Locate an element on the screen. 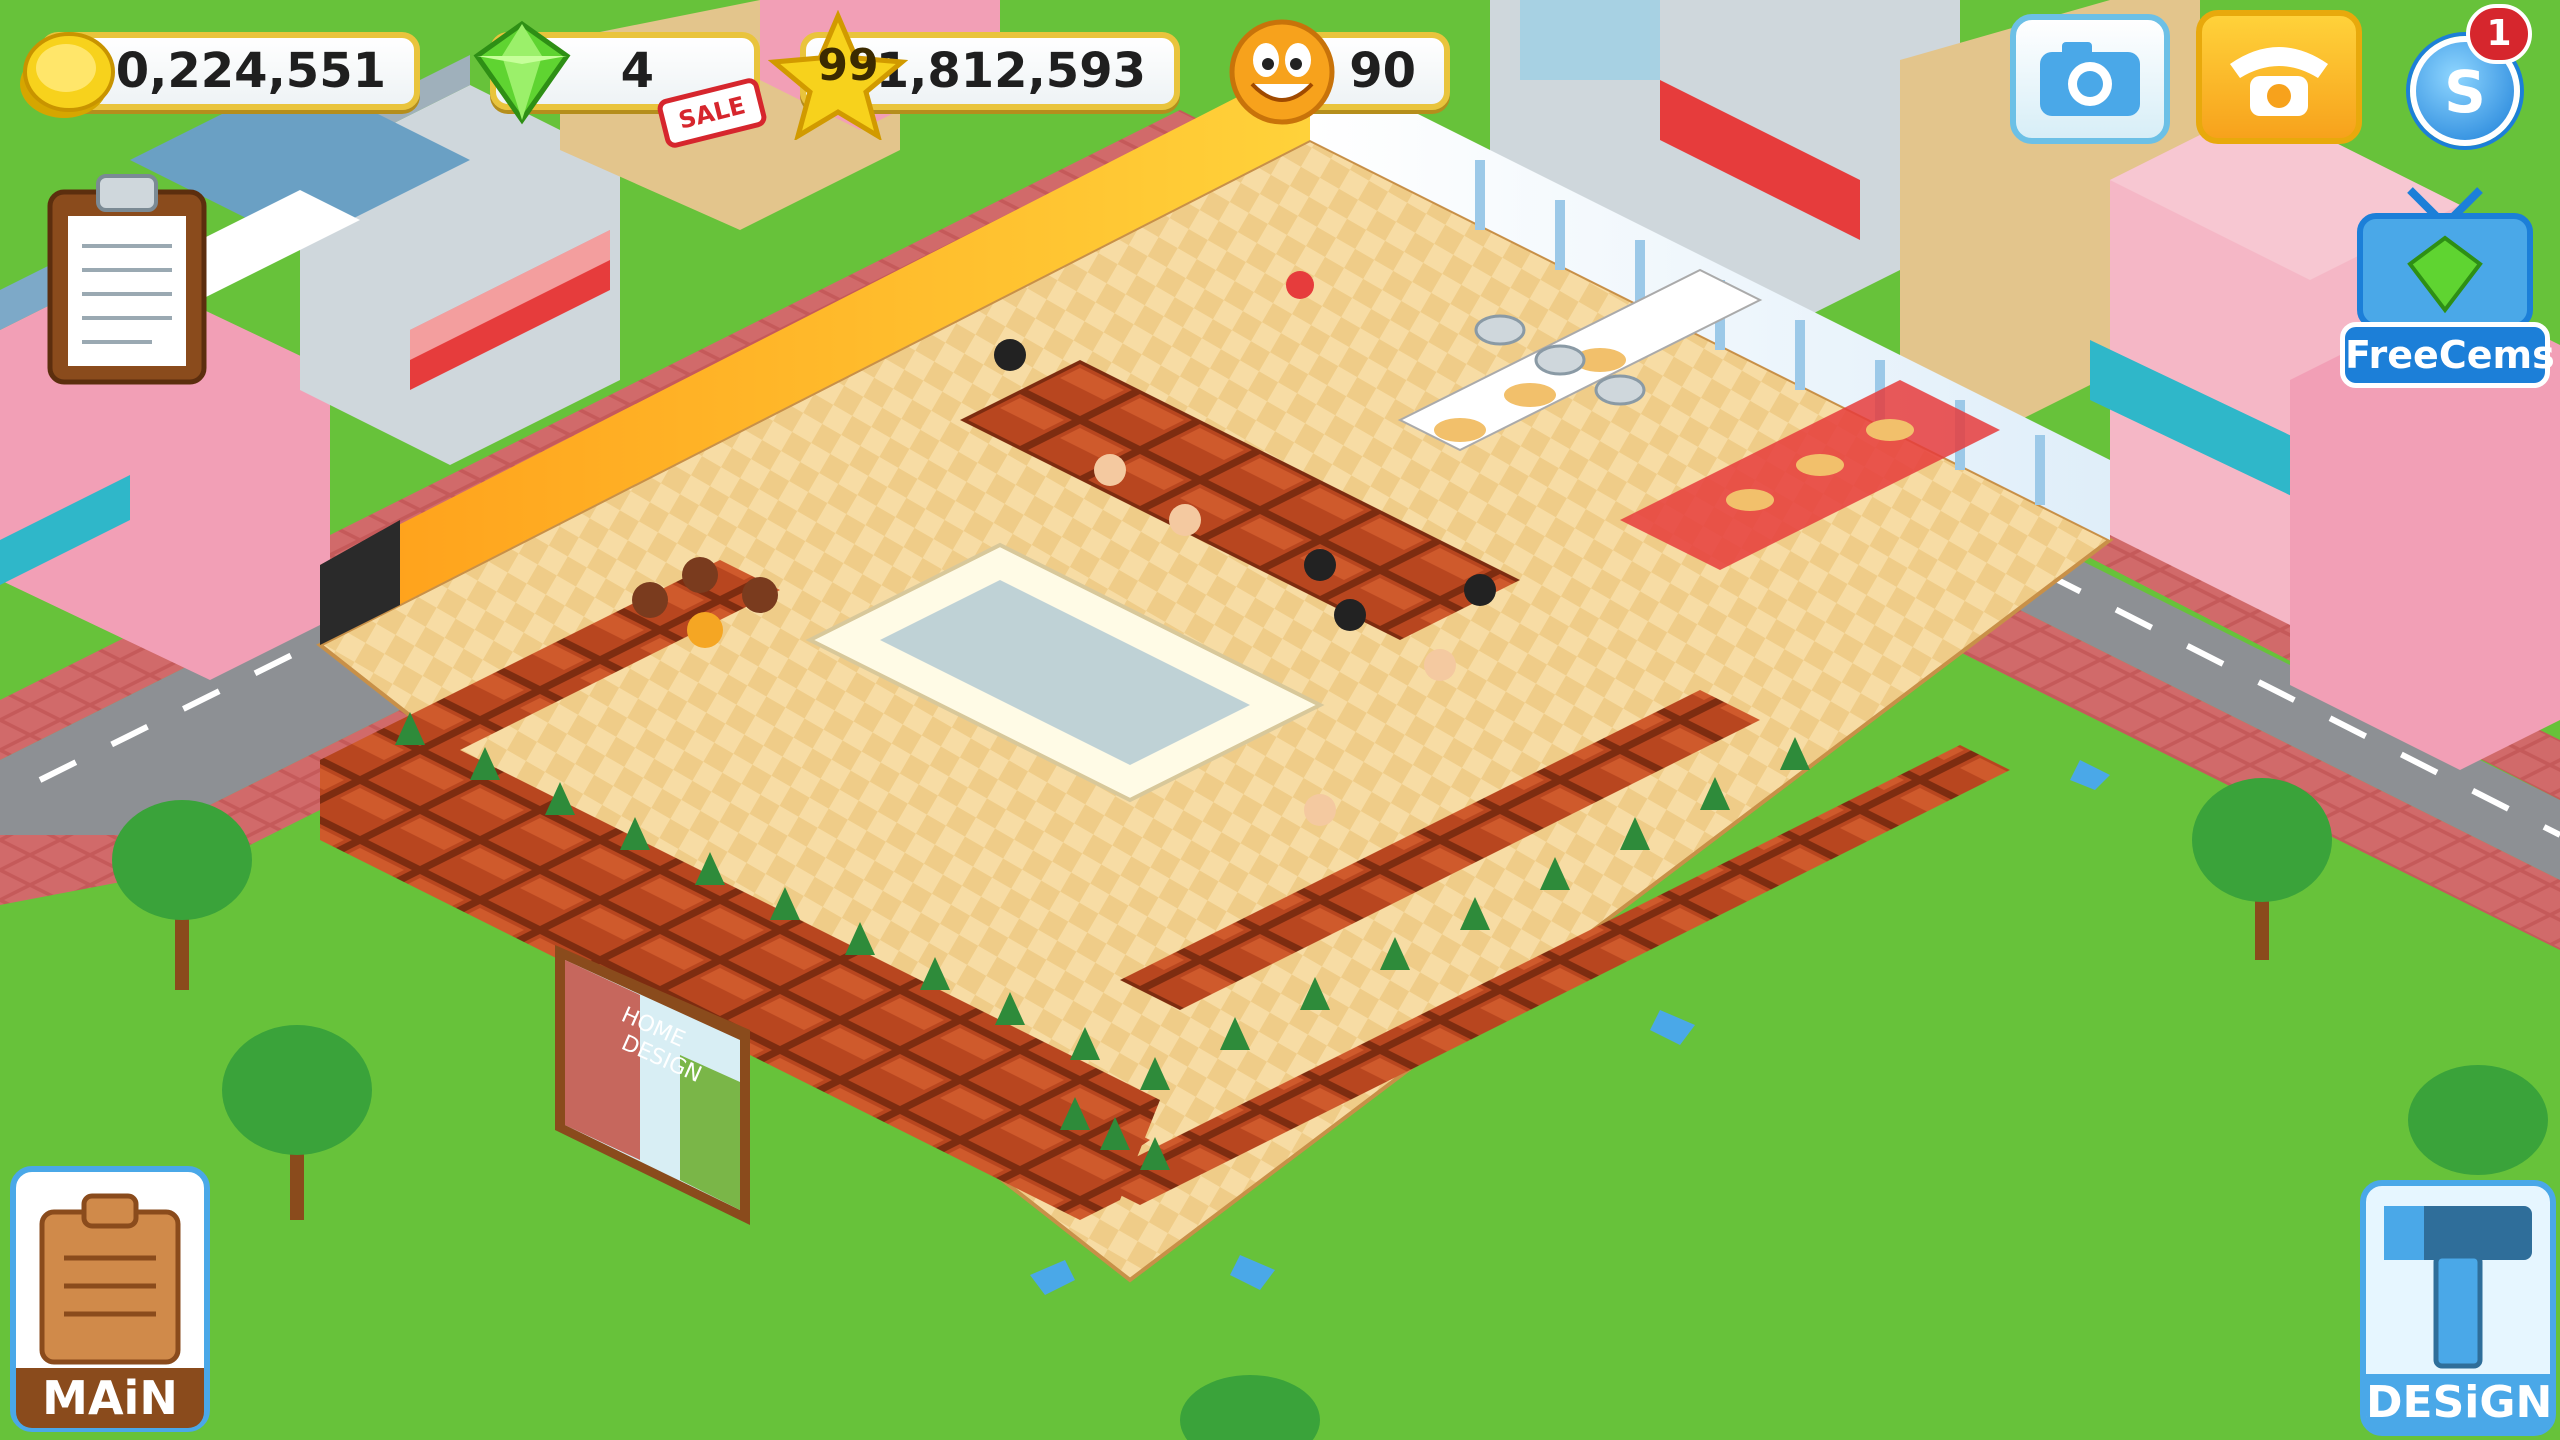 This screenshot has height=1440, width=2560. camera-icon is located at coordinates (2090, 79).